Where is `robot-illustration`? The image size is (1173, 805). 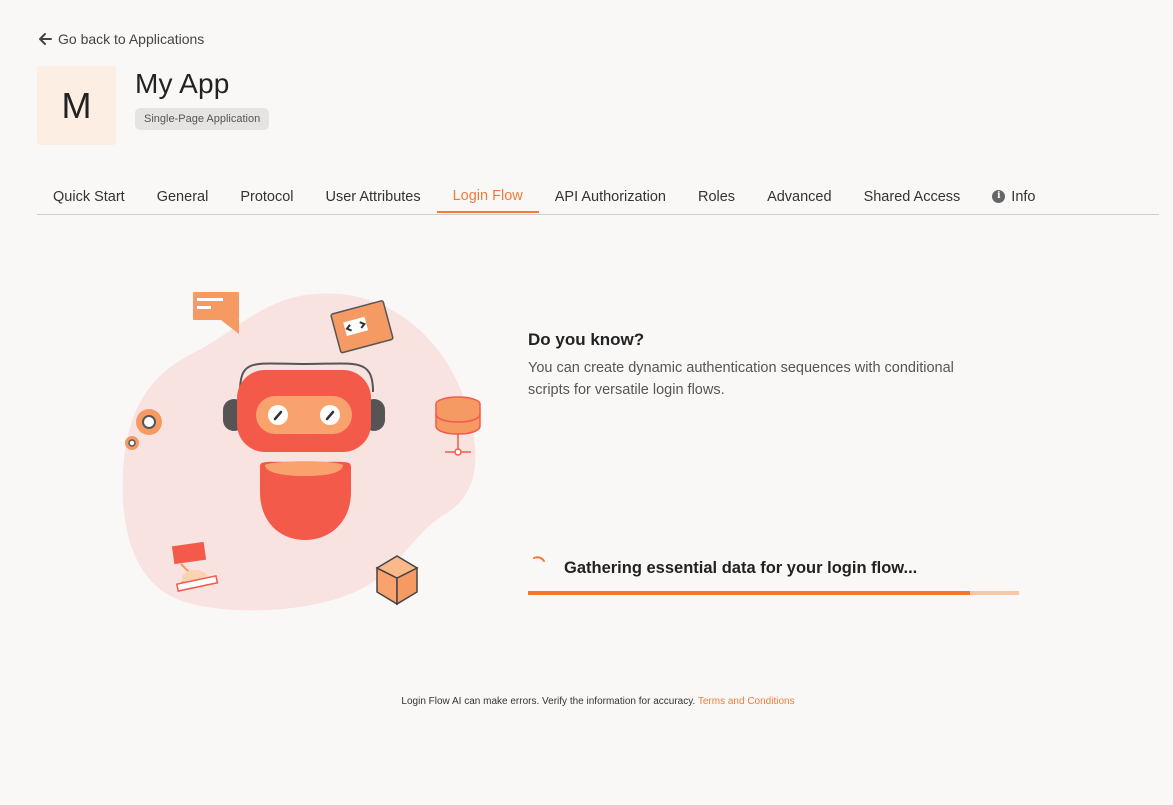
robot-illustration is located at coordinates (301, 451).